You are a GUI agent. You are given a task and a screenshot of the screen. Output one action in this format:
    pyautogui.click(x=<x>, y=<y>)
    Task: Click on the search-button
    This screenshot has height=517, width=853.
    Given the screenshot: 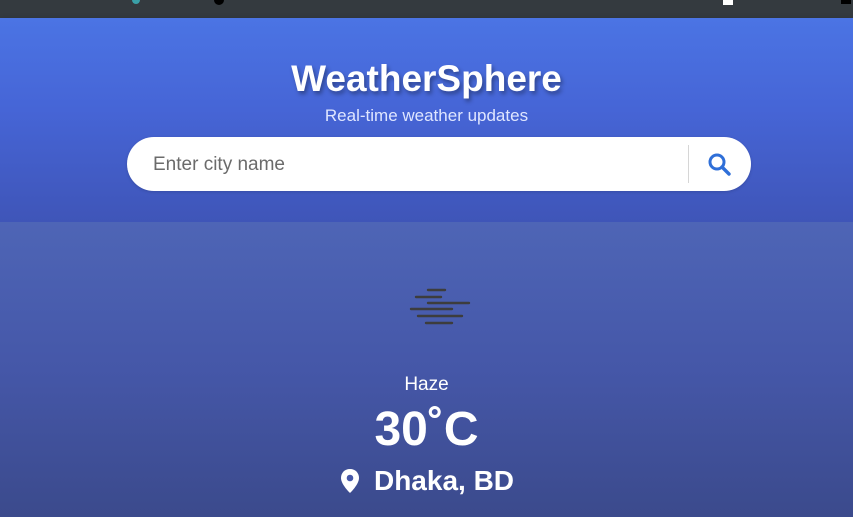 What is the action you would take?
    pyautogui.click(x=719, y=164)
    